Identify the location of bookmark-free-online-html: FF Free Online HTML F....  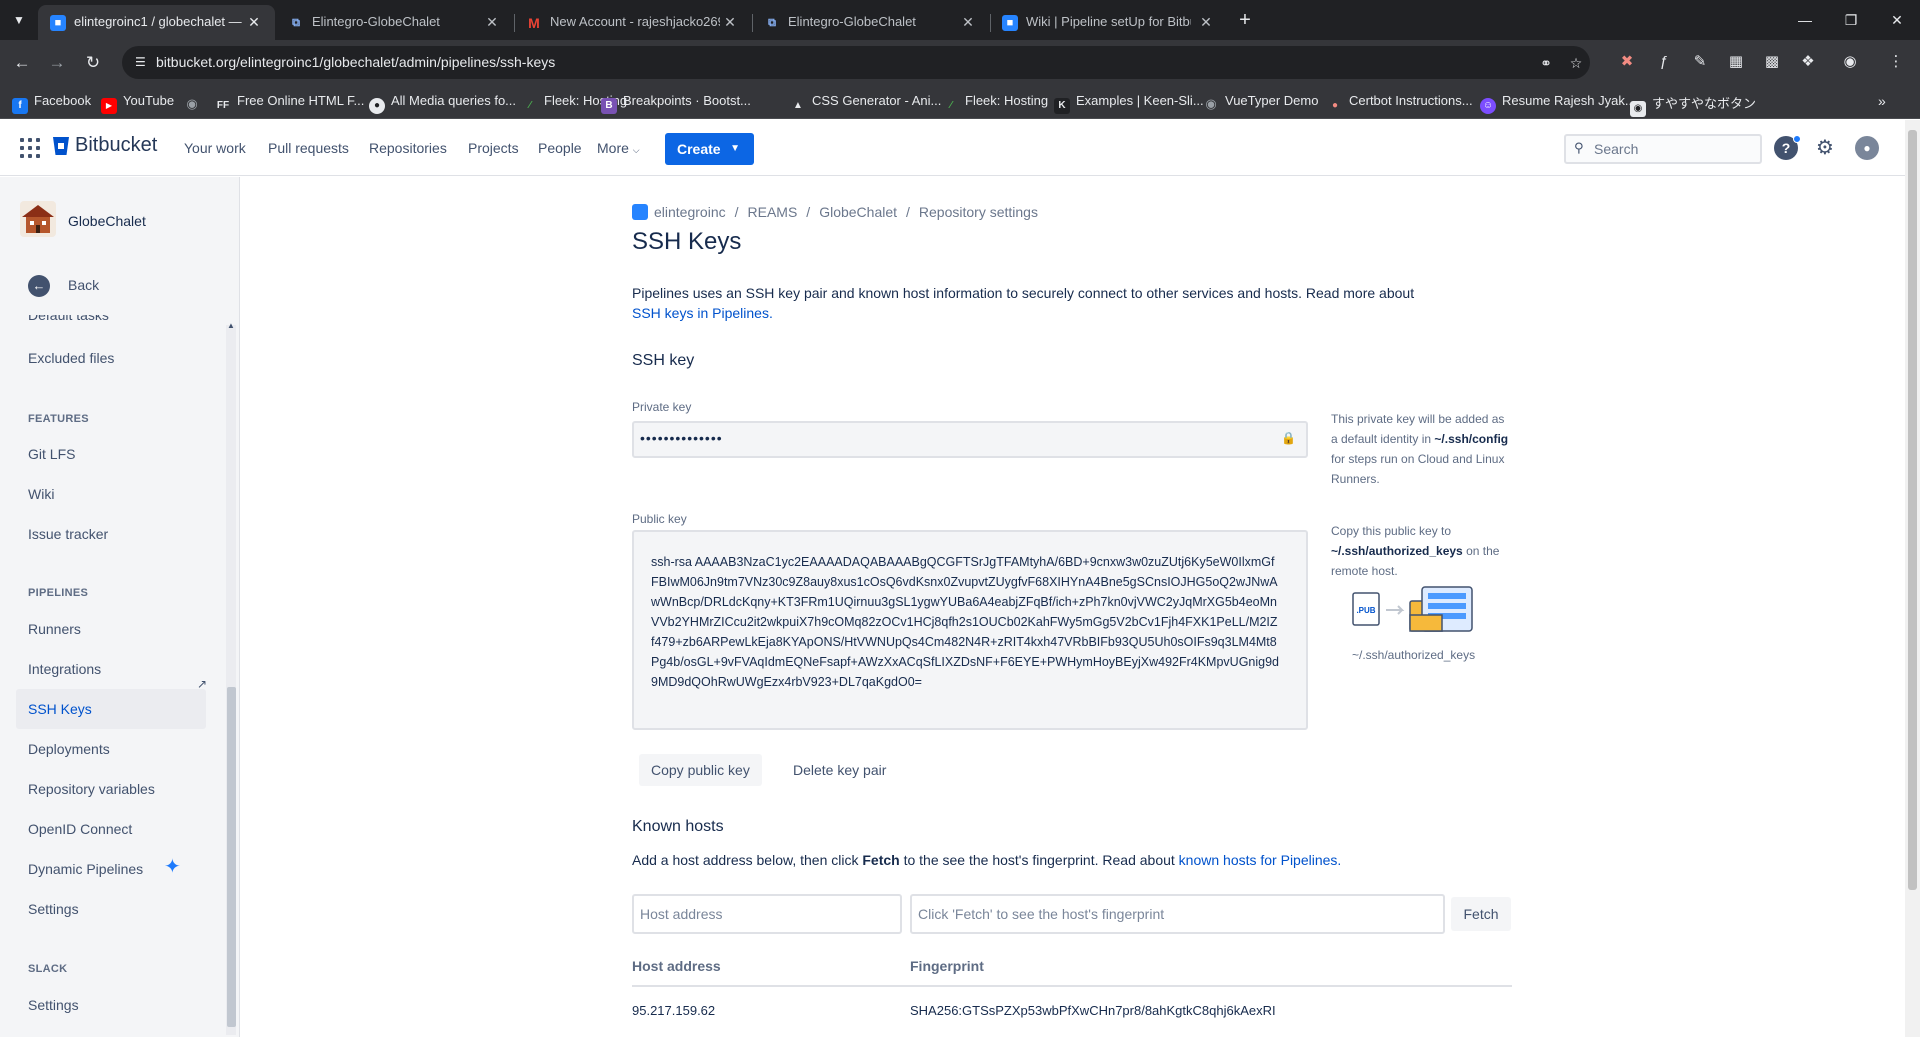
(290, 102).